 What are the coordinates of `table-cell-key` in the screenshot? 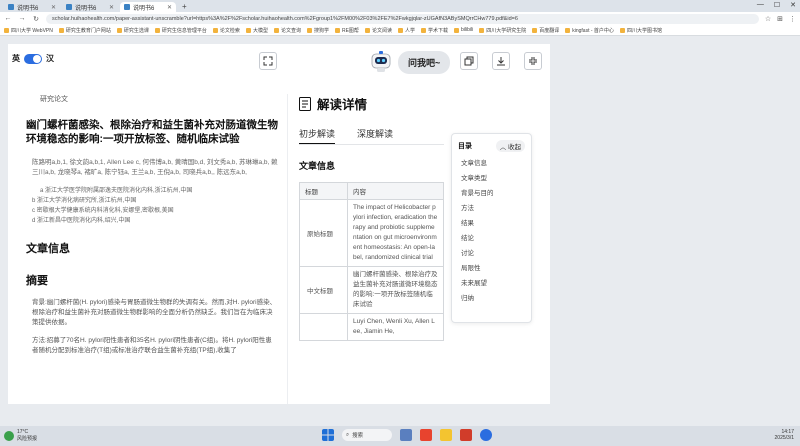 It's located at (323, 327).